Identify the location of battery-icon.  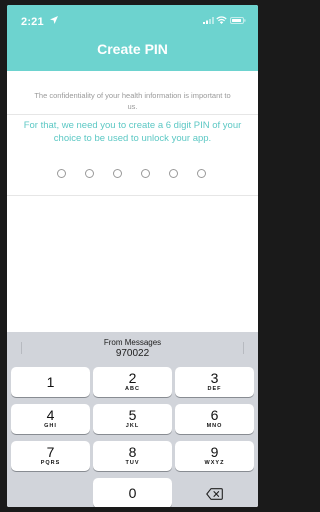
(238, 20).